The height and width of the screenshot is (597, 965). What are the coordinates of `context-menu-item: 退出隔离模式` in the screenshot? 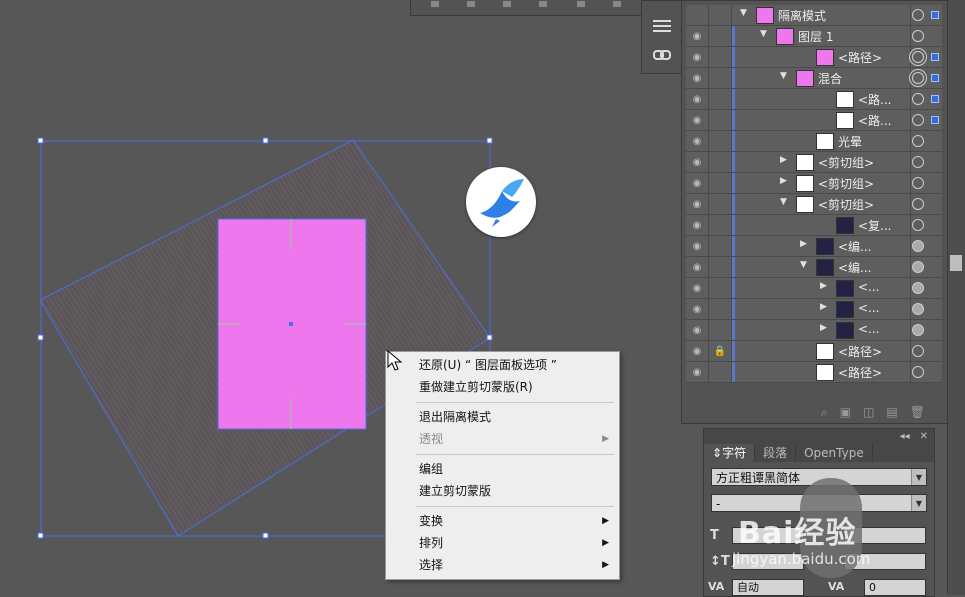 It's located at (502, 417).